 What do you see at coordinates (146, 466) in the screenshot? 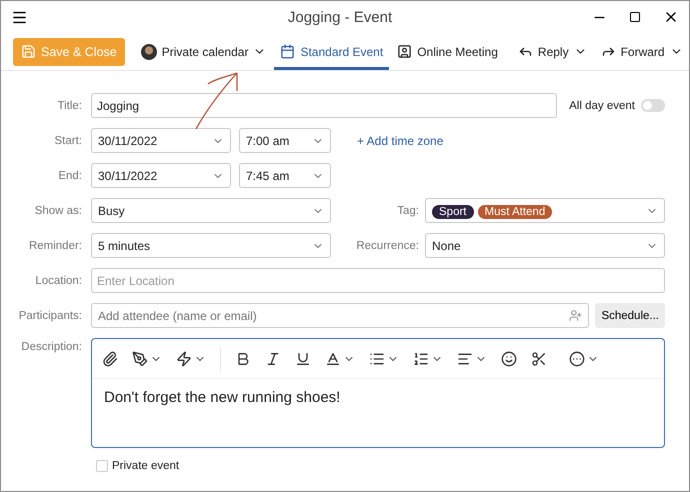
I see `checkbox-label: Private event` at bounding box center [146, 466].